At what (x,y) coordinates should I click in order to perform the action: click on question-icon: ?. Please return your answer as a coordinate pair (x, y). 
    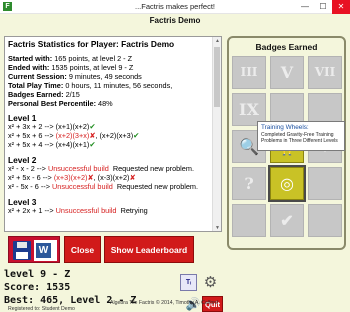
    Looking at the image, I should click on (249, 183).